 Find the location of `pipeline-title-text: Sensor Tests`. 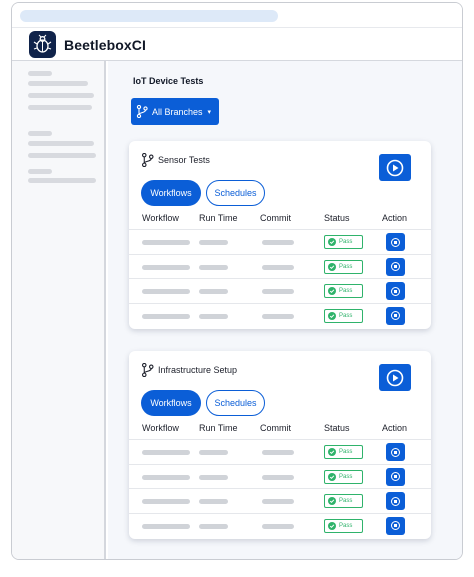

pipeline-title-text: Sensor Tests is located at coordinates (184, 160).